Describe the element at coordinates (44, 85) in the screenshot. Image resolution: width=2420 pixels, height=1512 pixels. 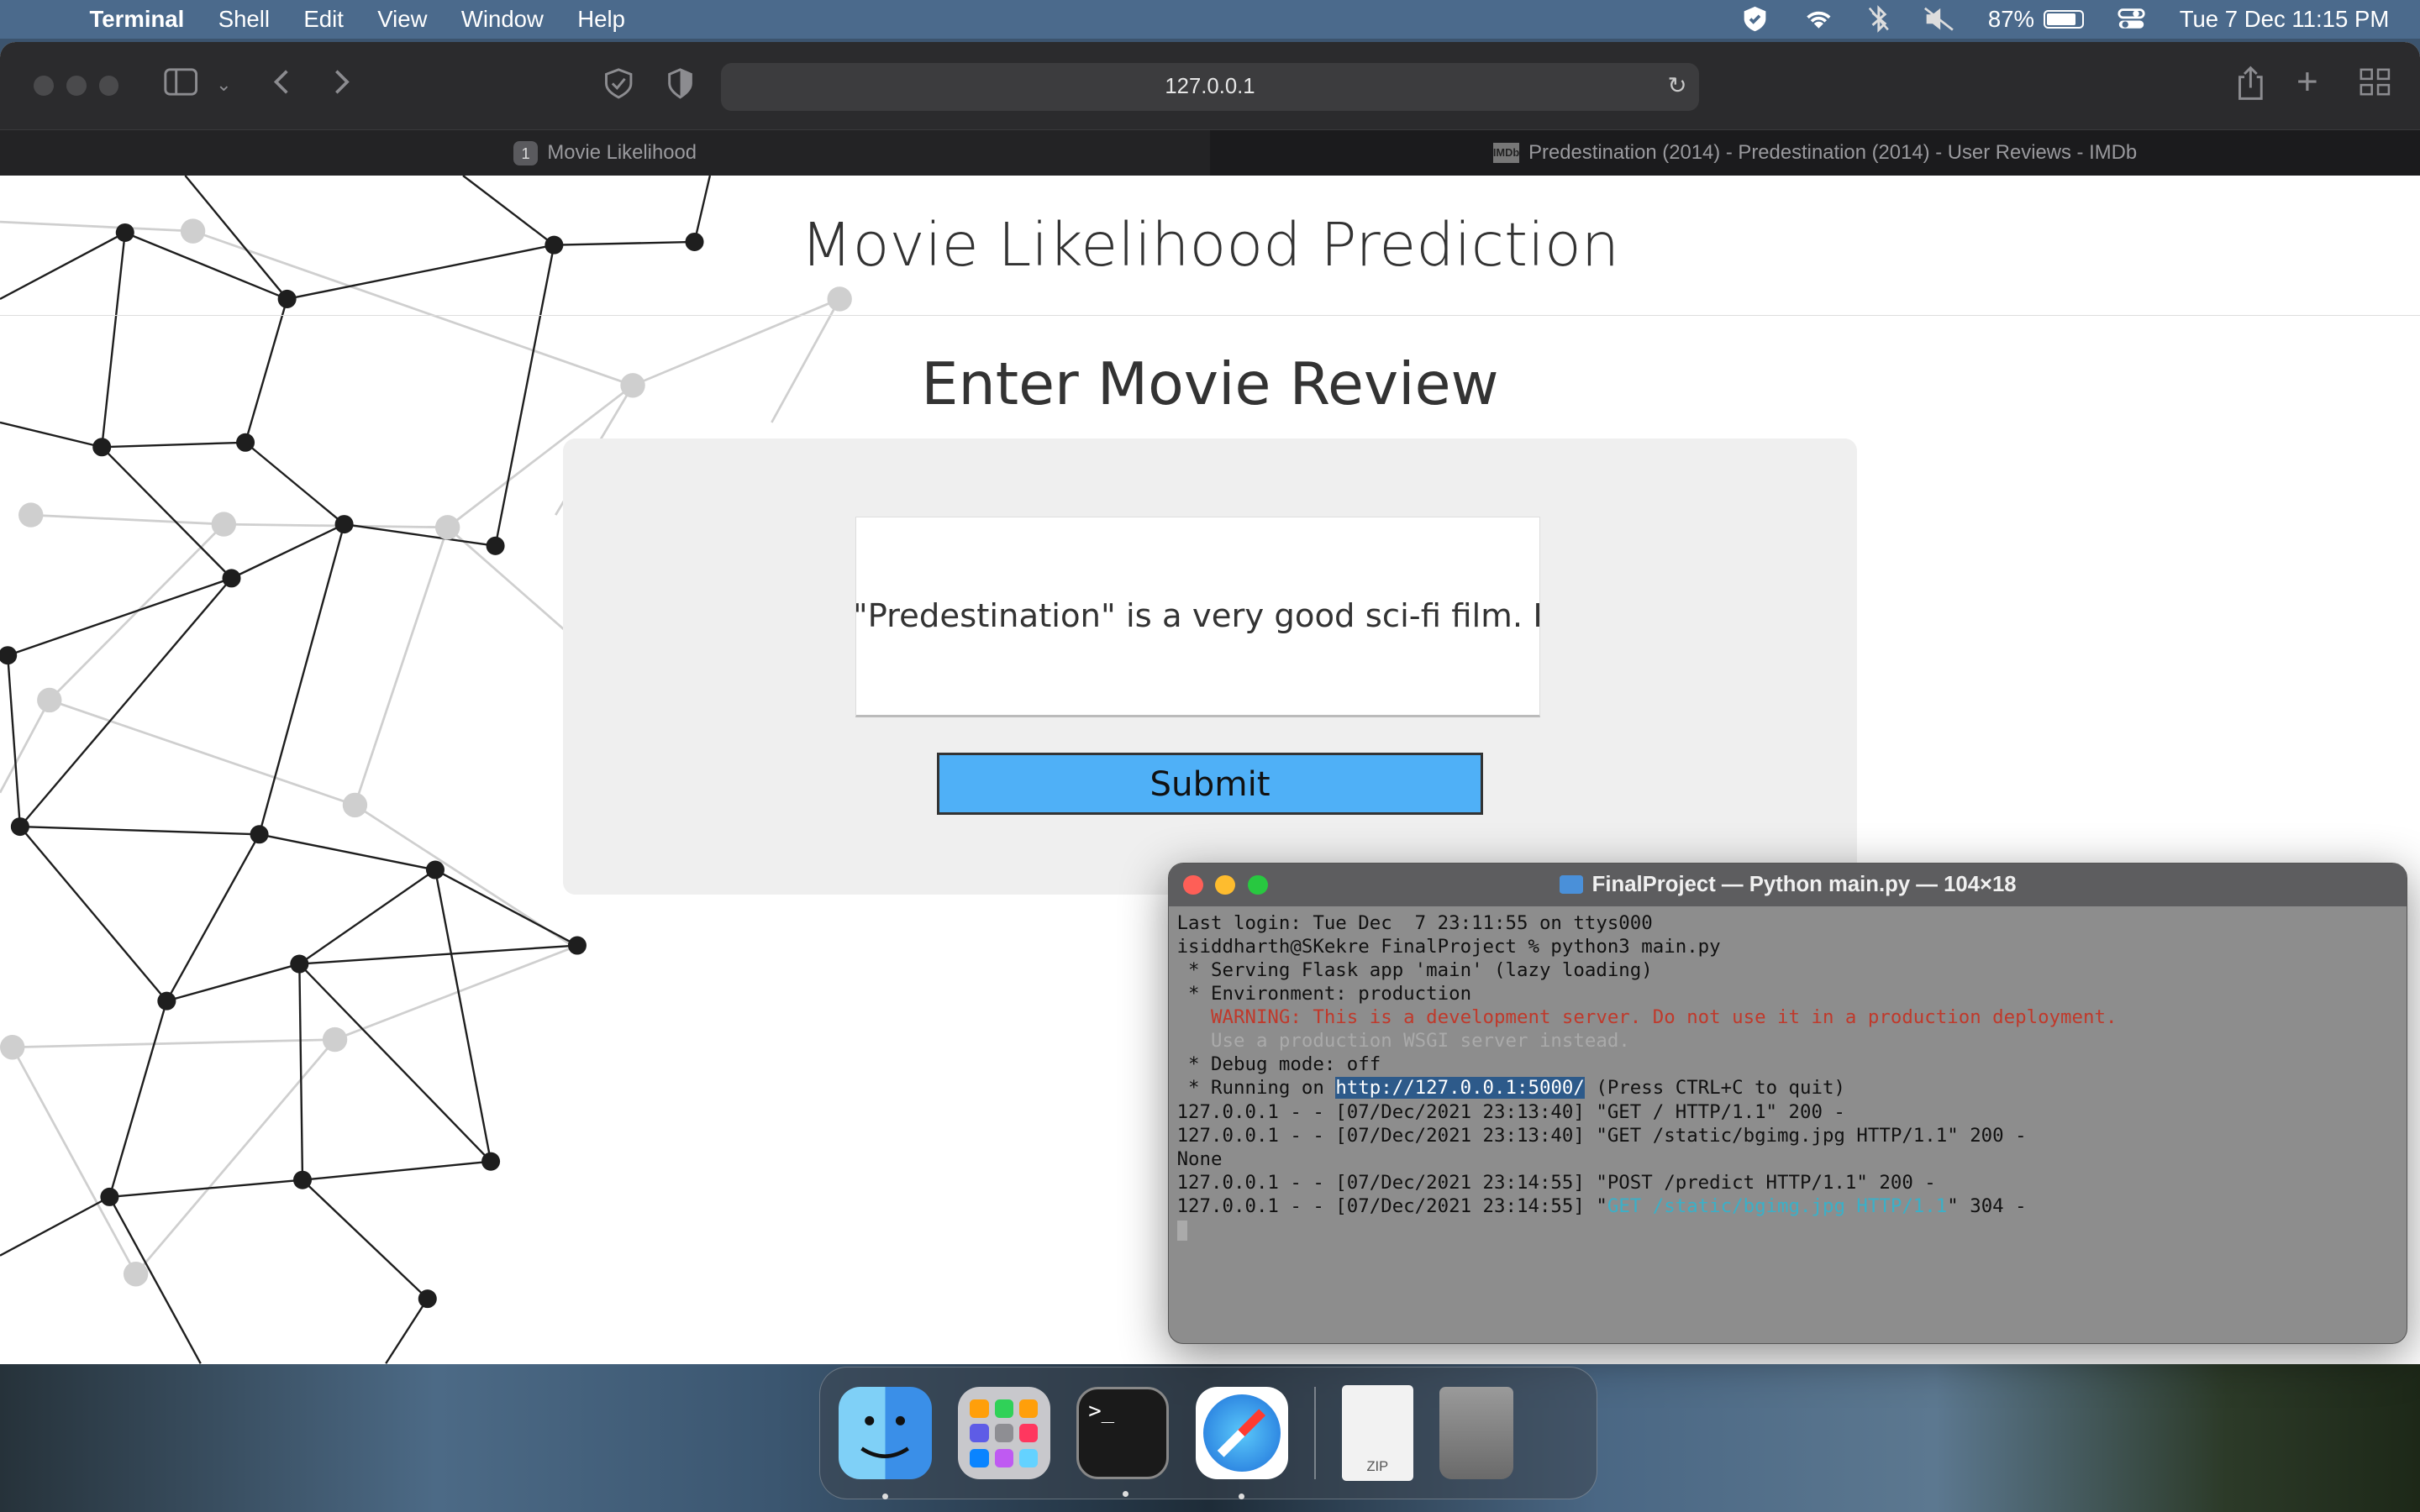
I see `close-button` at that location.